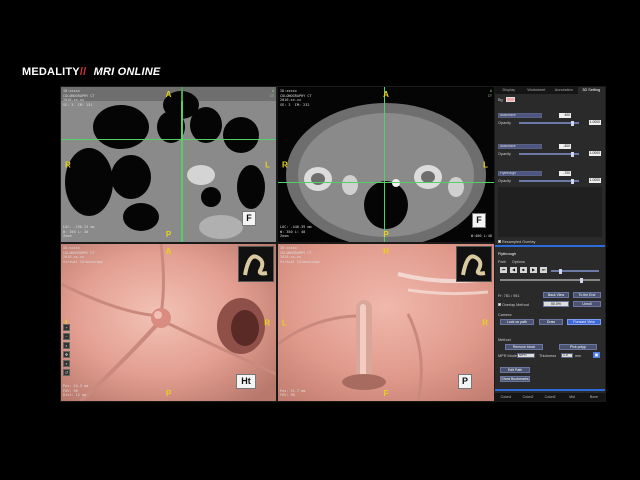  I want to click on forward-view-button: Forward View, so click(584, 322).